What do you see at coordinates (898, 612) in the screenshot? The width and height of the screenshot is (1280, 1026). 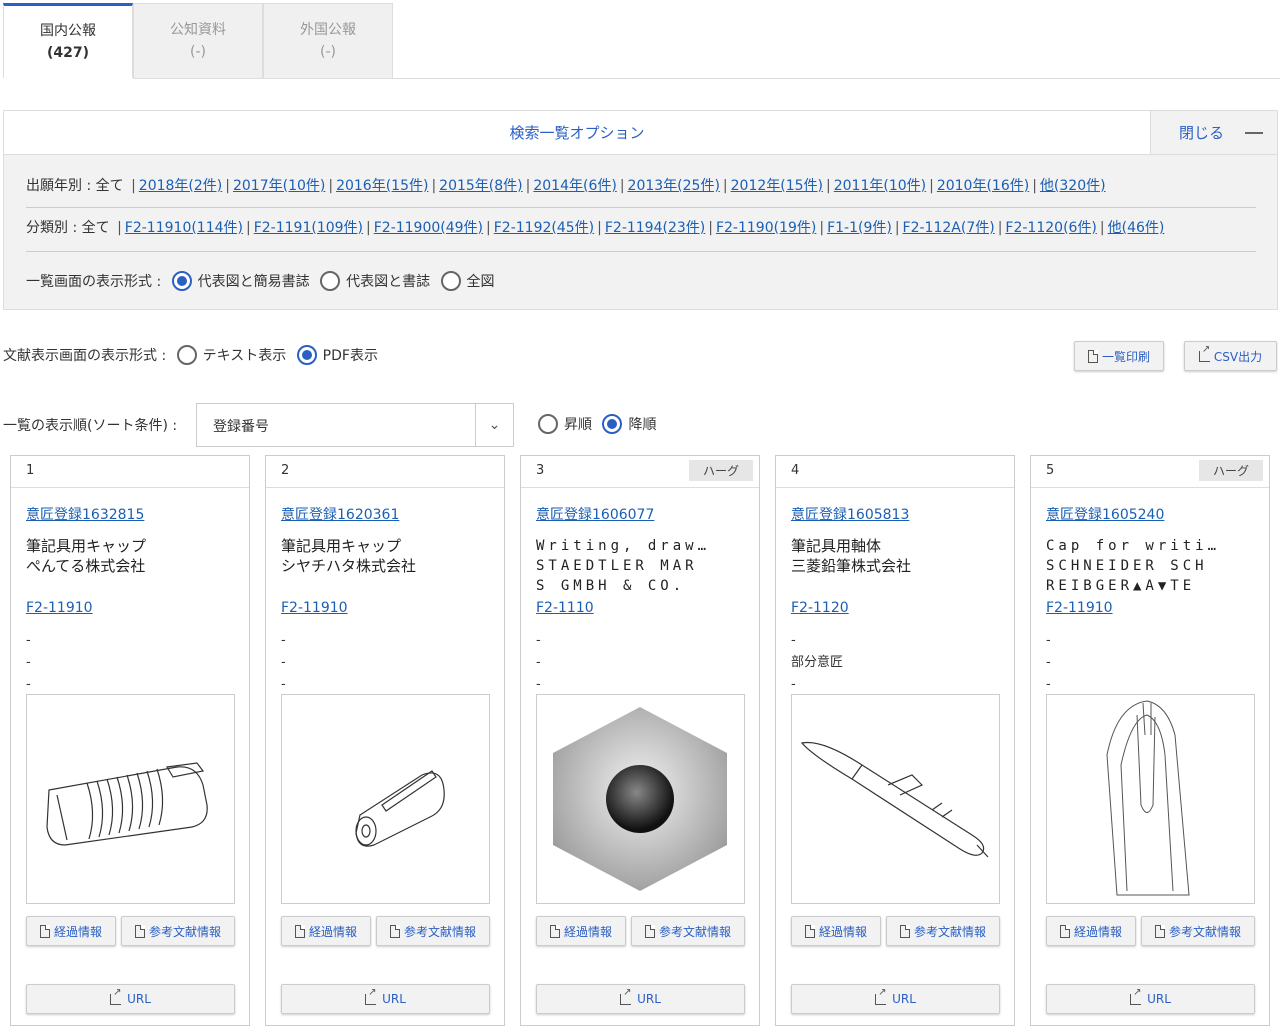 I see `classification-link: F2-1120` at bounding box center [898, 612].